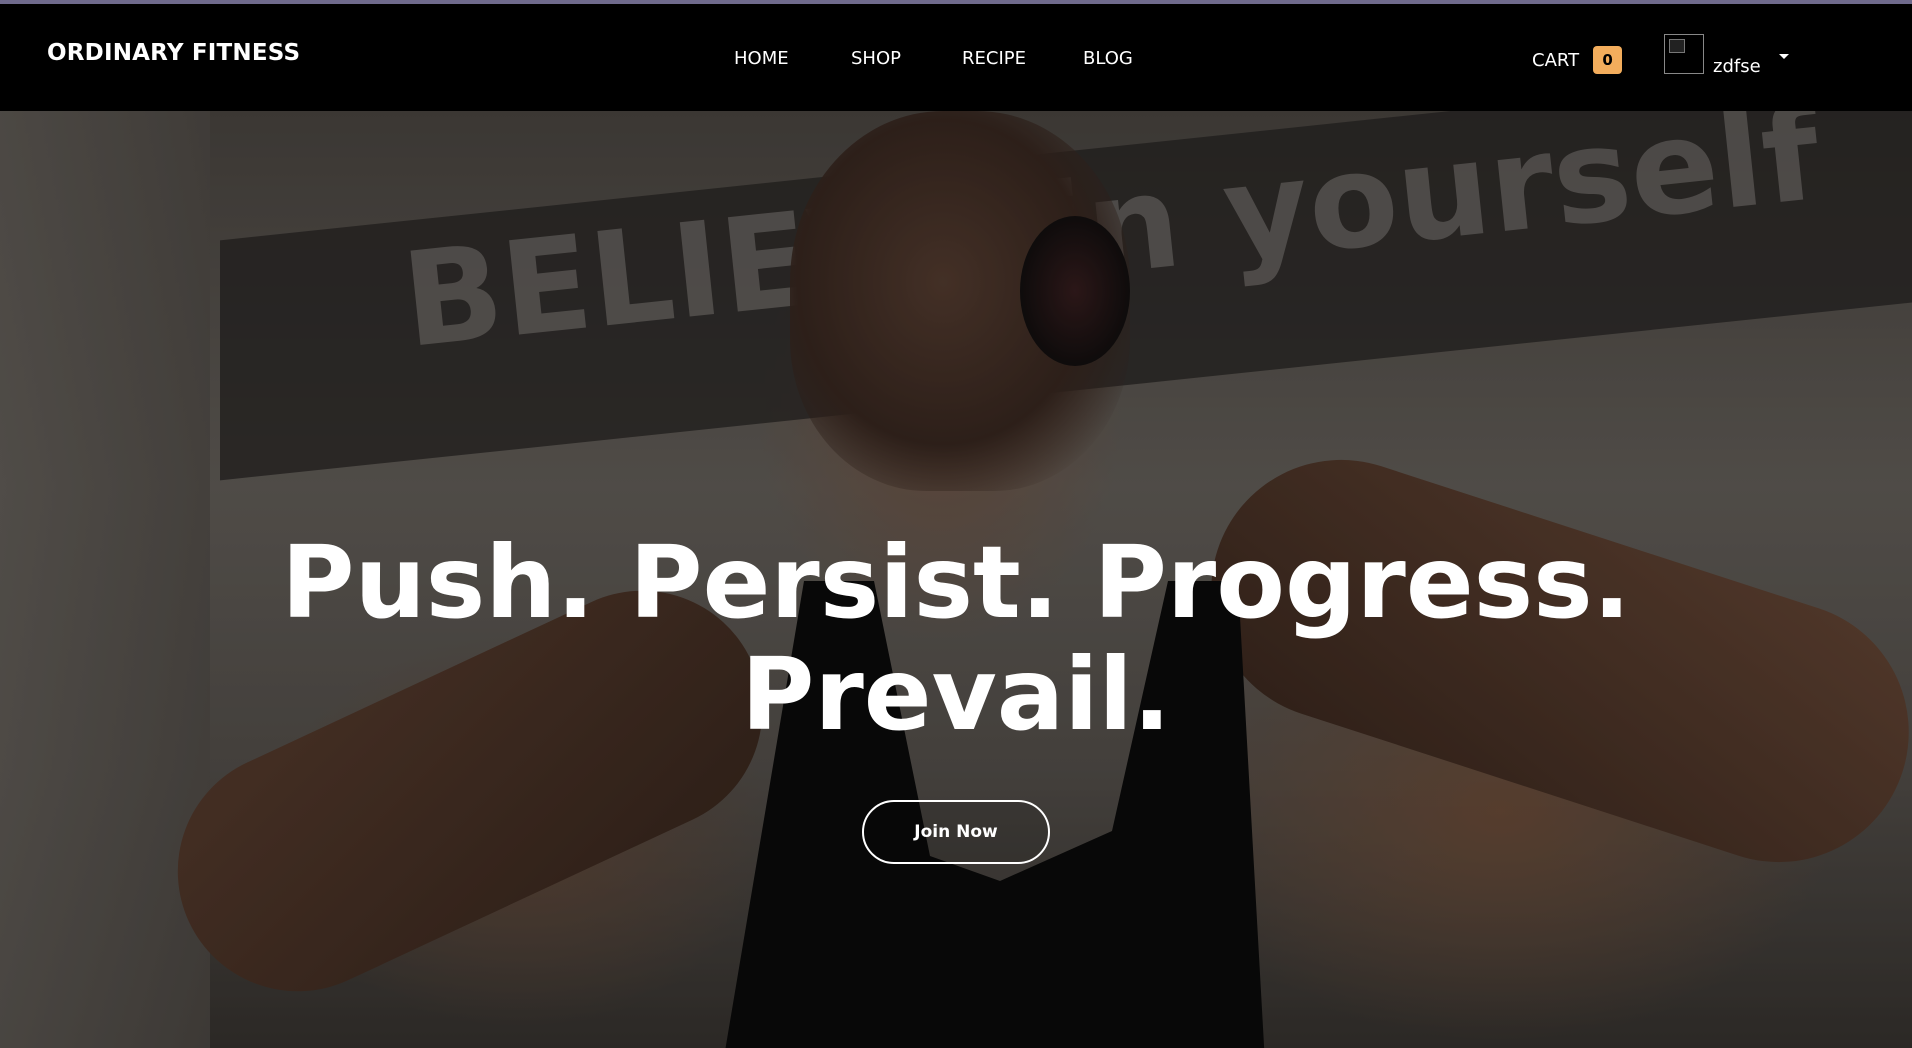 The image size is (1912, 1048). What do you see at coordinates (1556, 60) in the screenshot?
I see `cart-label: CART` at bounding box center [1556, 60].